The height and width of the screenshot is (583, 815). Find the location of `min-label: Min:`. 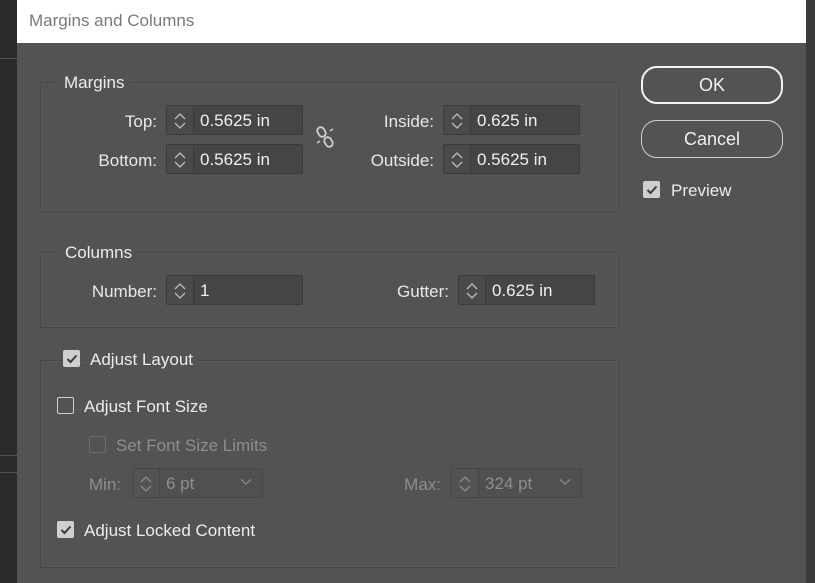

min-label: Min: is located at coordinates (104, 484).